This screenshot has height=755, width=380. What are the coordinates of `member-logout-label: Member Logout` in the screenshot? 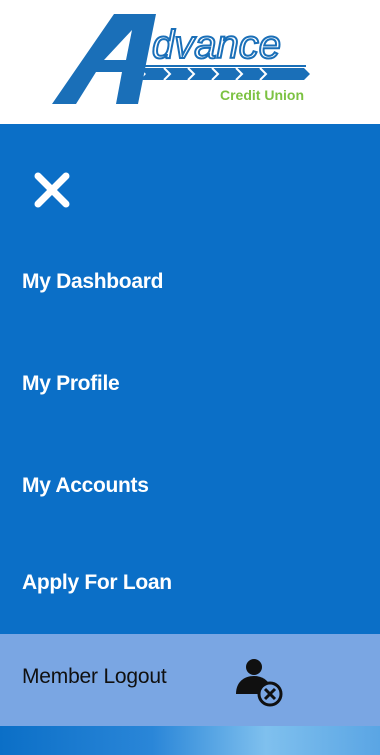 It's located at (94, 676).